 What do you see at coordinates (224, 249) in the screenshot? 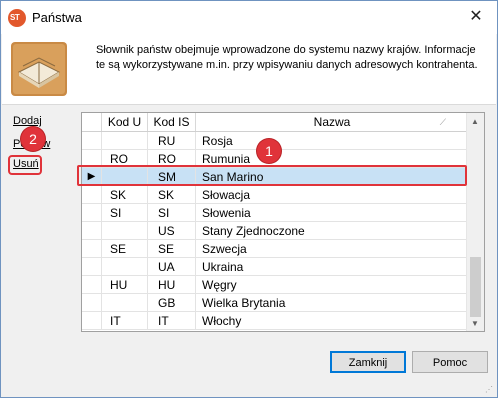
I see `cell-nazwa: Szwecja` at bounding box center [224, 249].